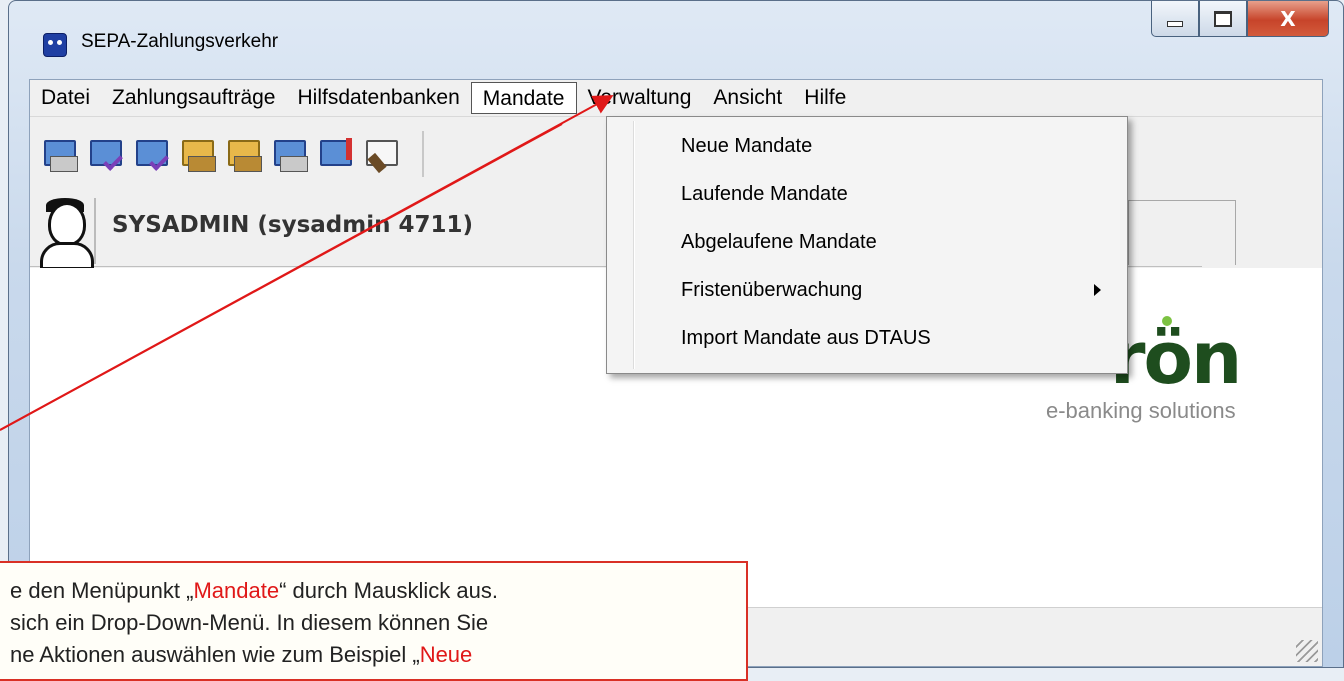 This screenshot has height=681, width=1344. Describe the element at coordinates (180, 41) in the screenshot. I see `window-title: SEPA-Zahlungsverkehr` at that location.